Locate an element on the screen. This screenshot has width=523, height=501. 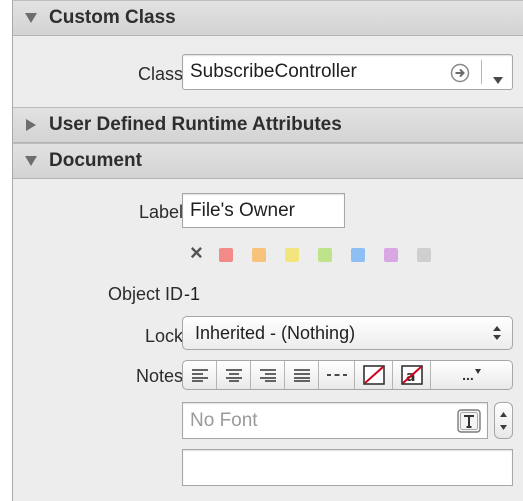
align-center-icon is located at coordinates (233, 375).